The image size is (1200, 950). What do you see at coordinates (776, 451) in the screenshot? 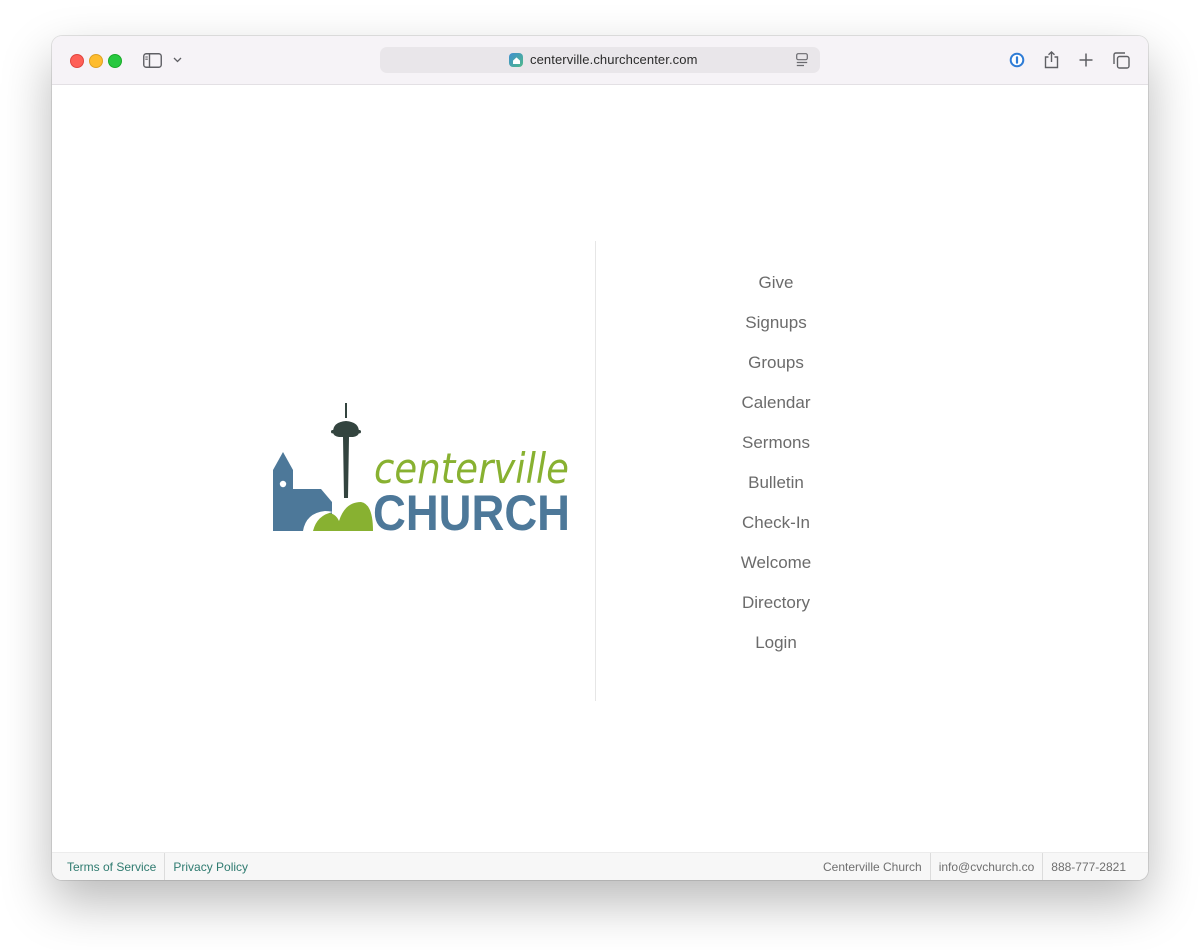
I see `nav-sermons: Sermons` at bounding box center [776, 451].